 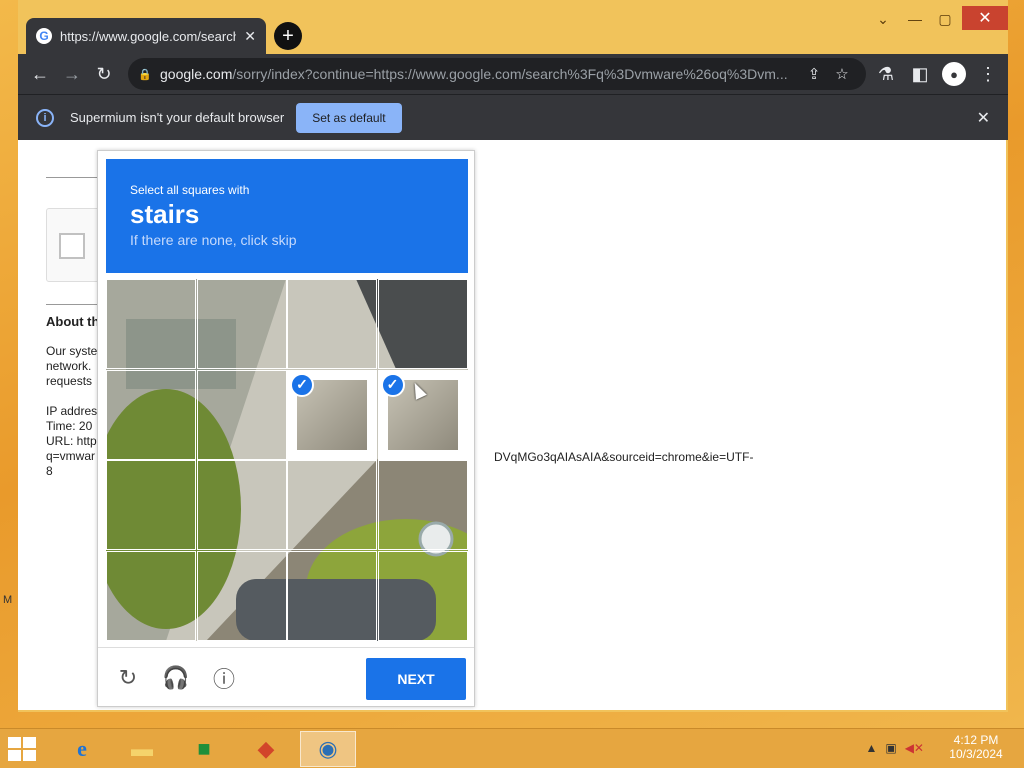 What do you see at coordinates (915, 19) in the screenshot?
I see `minimize-button: —` at bounding box center [915, 19].